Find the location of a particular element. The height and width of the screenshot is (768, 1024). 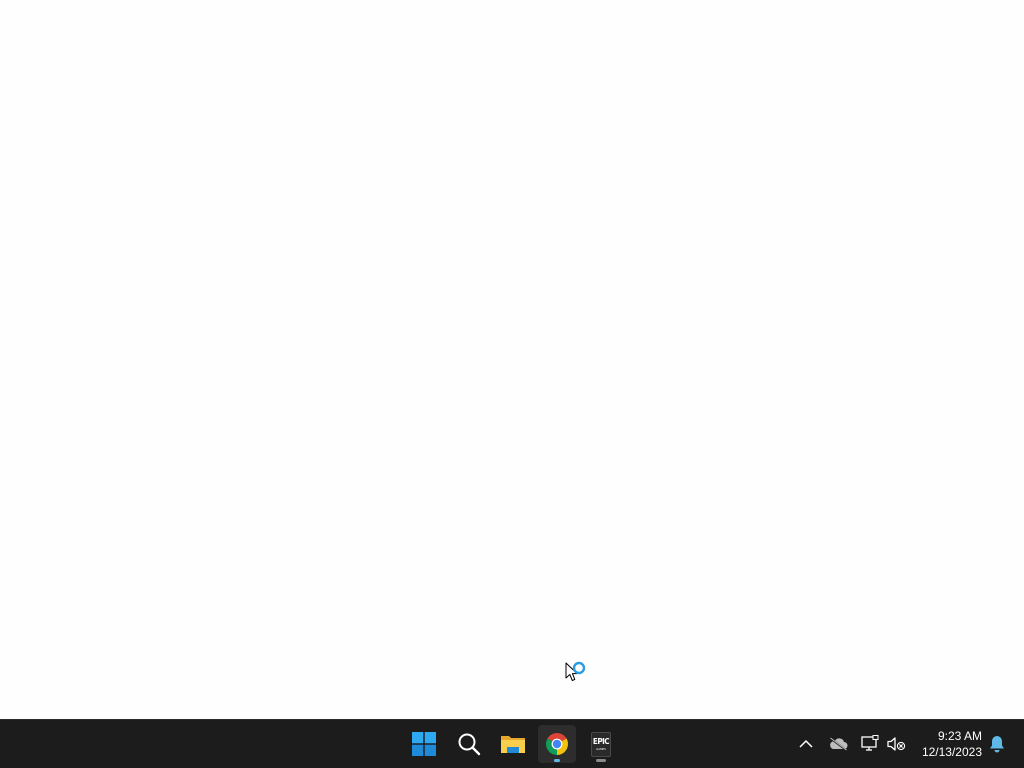

bell-icon is located at coordinates (997, 744).